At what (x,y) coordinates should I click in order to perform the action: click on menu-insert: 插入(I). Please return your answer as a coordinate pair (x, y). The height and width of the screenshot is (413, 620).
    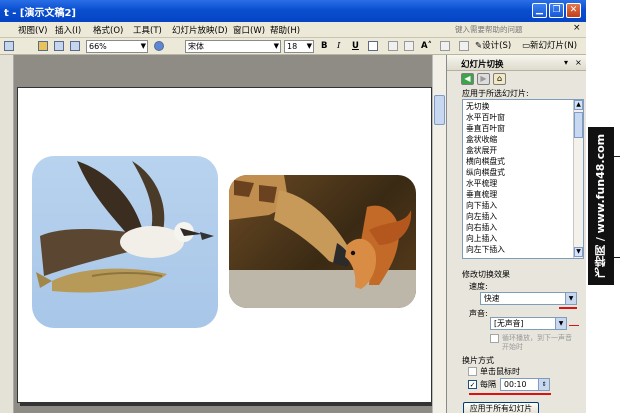
    Looking at the image, I should click on (68, 30).